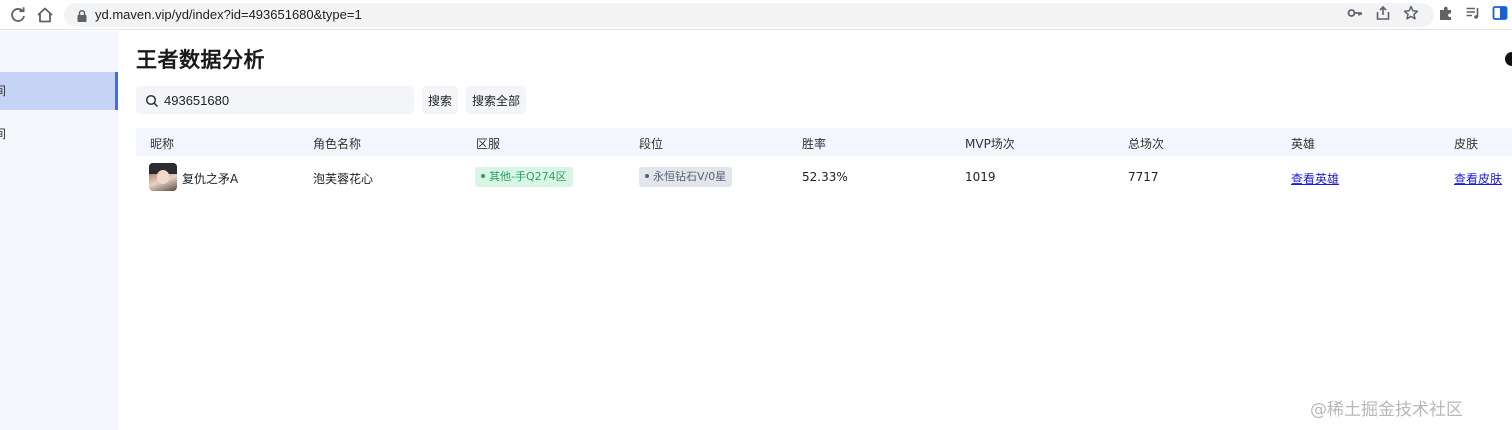 This screenshot has height=430, width=1512. I want to click on search-box, so click(275, 100).